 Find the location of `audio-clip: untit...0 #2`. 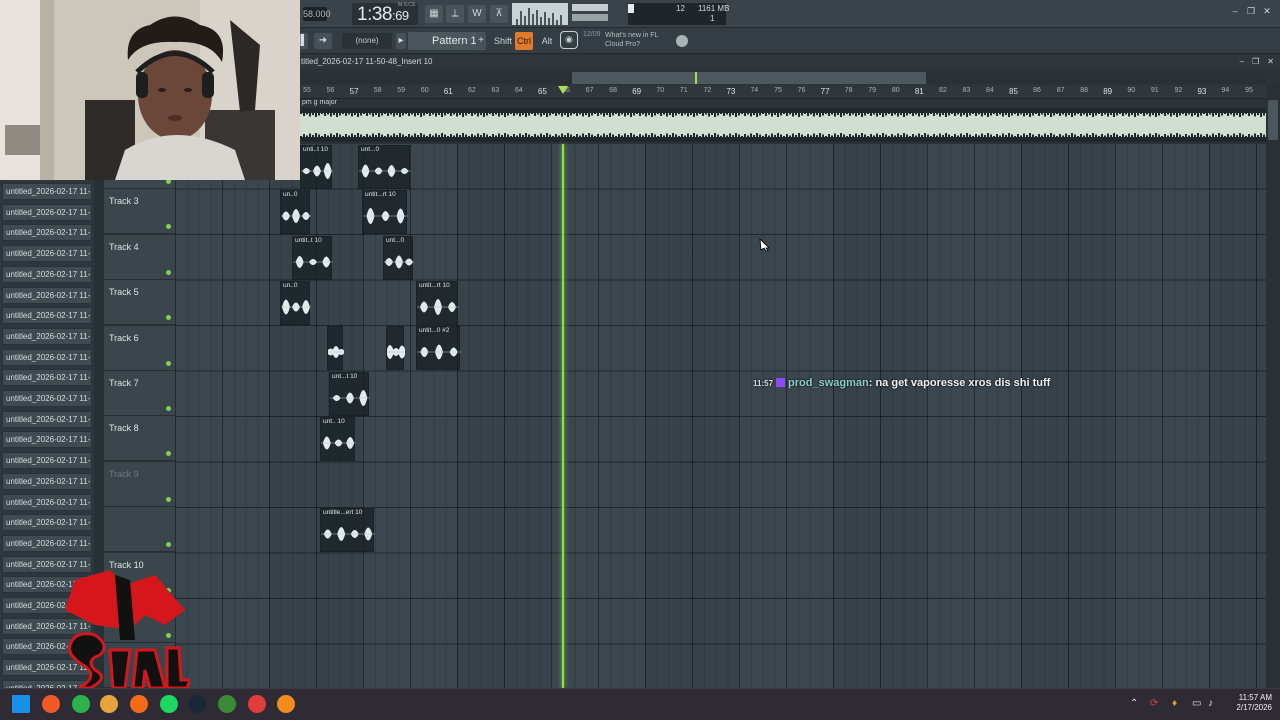

audio-clip: untit...0 #2 is located at coordinates (438, 348).